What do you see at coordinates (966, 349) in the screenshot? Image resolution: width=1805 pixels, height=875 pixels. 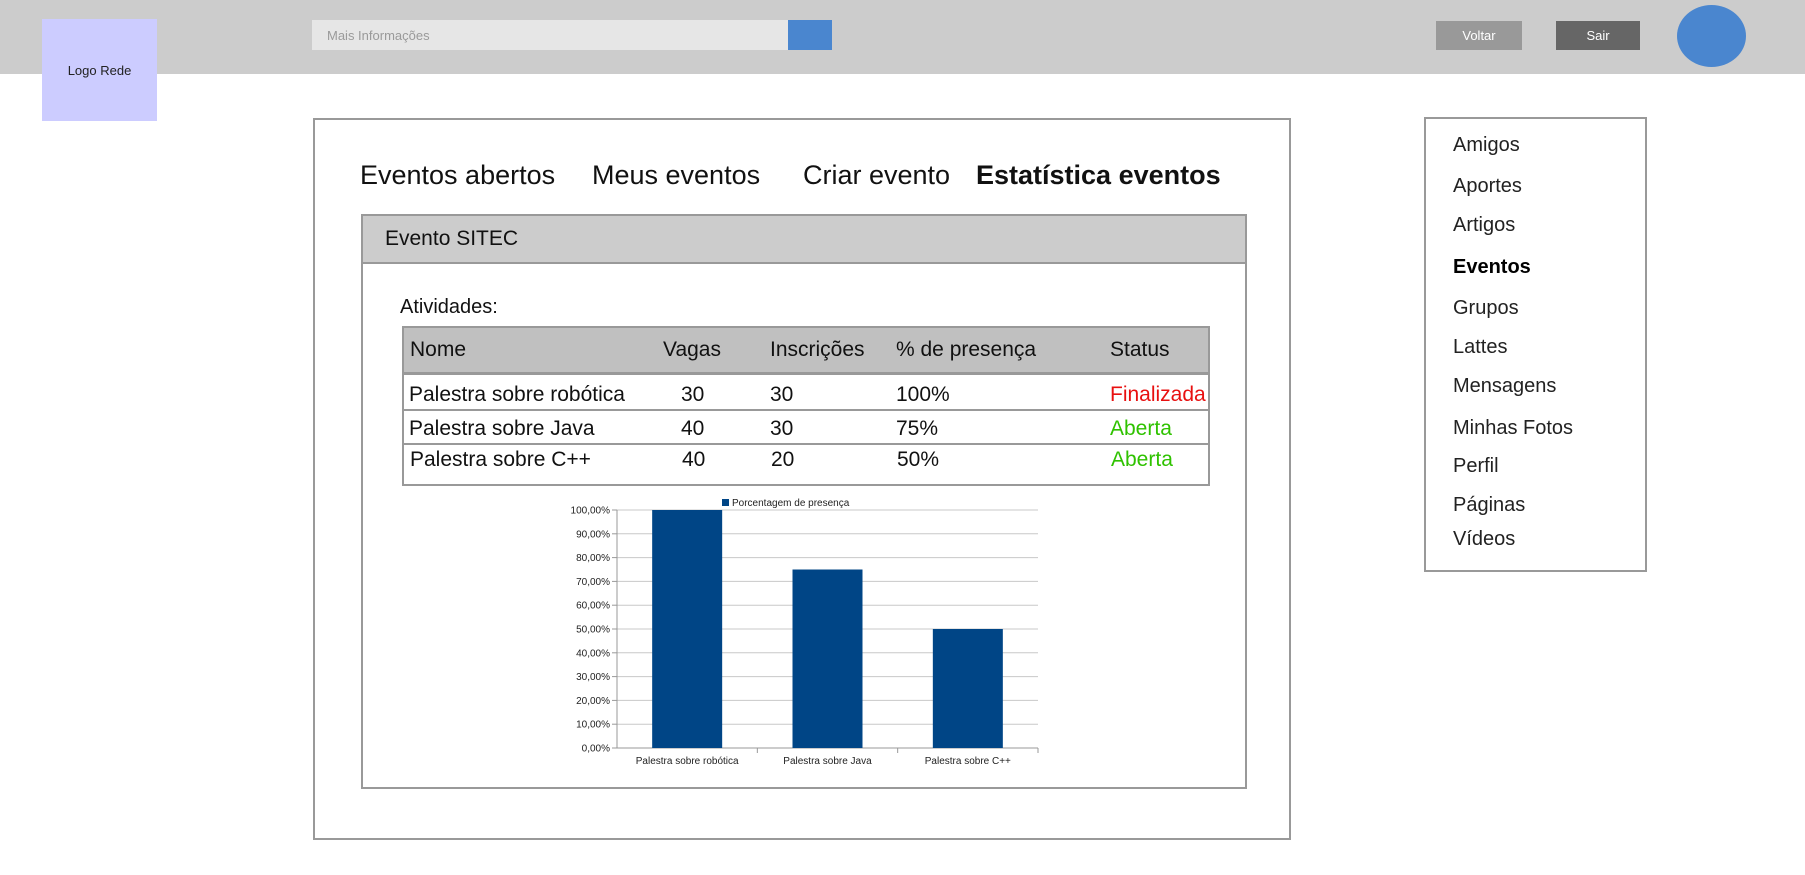 I see `column-header-presenca: % de presença` at bounding box center [966, 349].